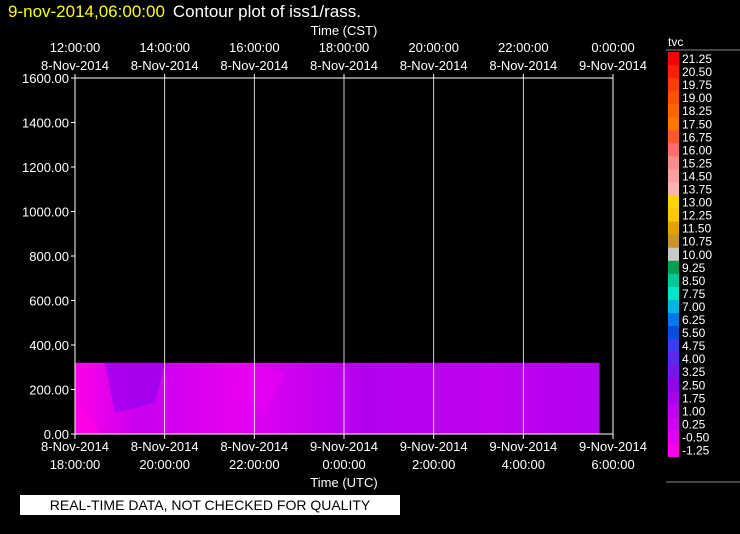 This screenshot has width=740, height=534. Describe the element at coordinates (75, 47) in the screenshot. I see `top-tick-time-label: 12:00:00` at that location.